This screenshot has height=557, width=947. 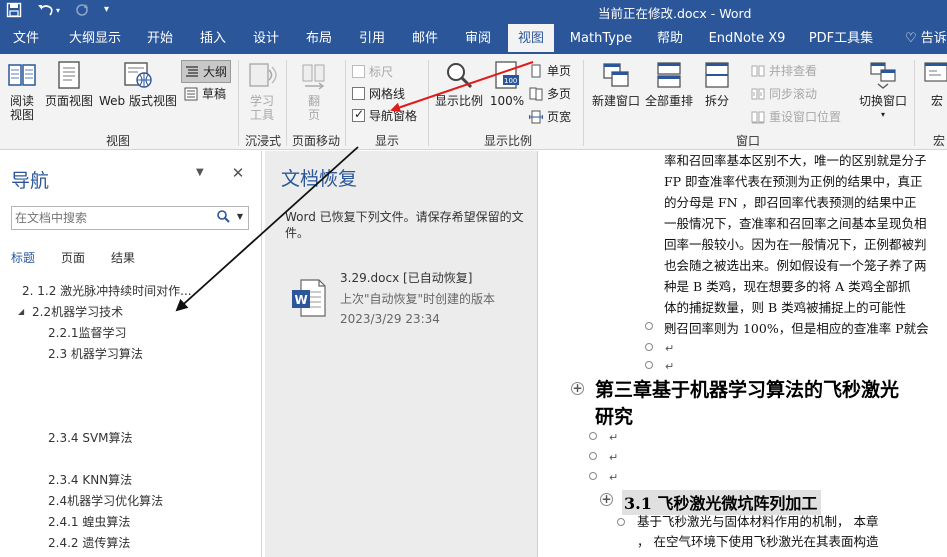 I want to click on macros-button: 宏, so click(x=934, y=84).